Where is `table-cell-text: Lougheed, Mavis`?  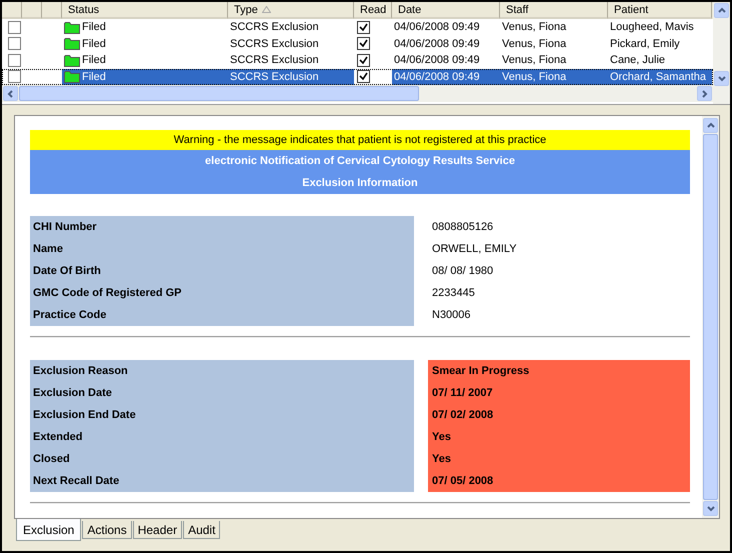
table-cell-text: Lougheed, Mavis is located at coordinates (651, 27).